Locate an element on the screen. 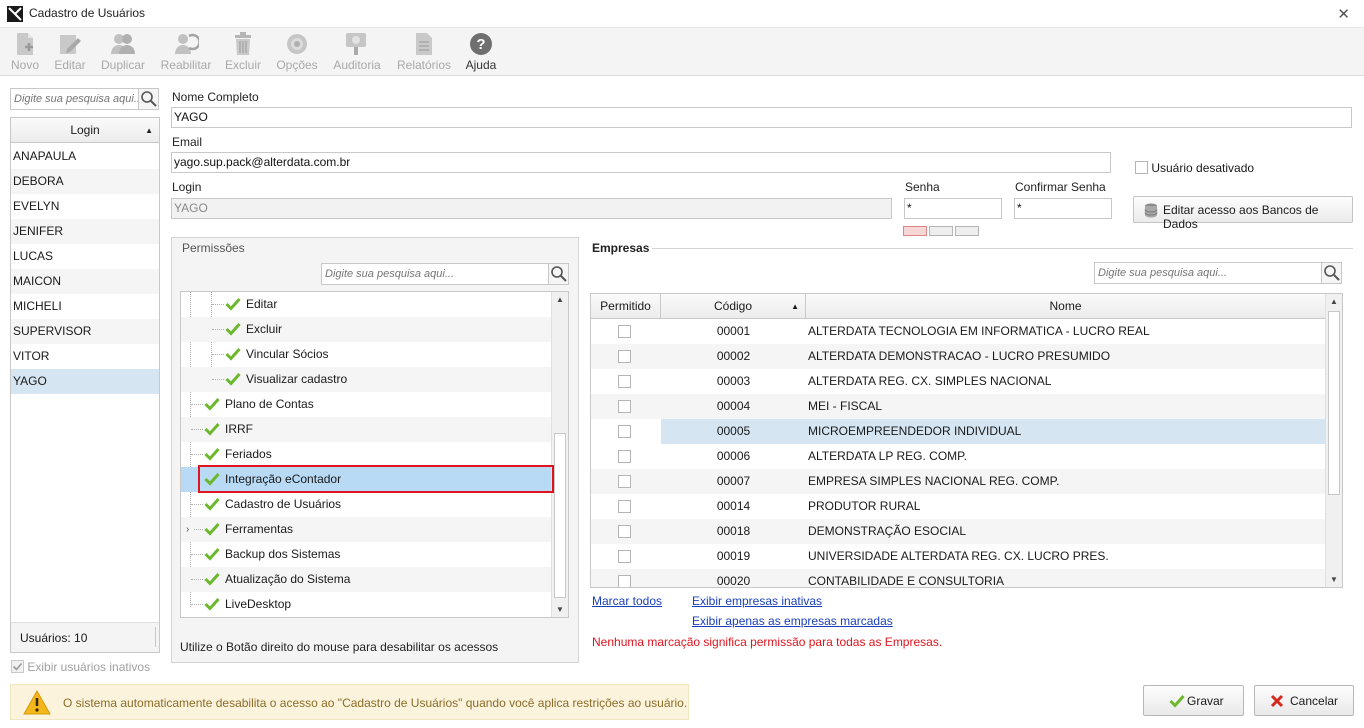 The height and width of the screenshot is (728, 1364). reenable-button: Reabilitar is located at coordinates (186, 51).